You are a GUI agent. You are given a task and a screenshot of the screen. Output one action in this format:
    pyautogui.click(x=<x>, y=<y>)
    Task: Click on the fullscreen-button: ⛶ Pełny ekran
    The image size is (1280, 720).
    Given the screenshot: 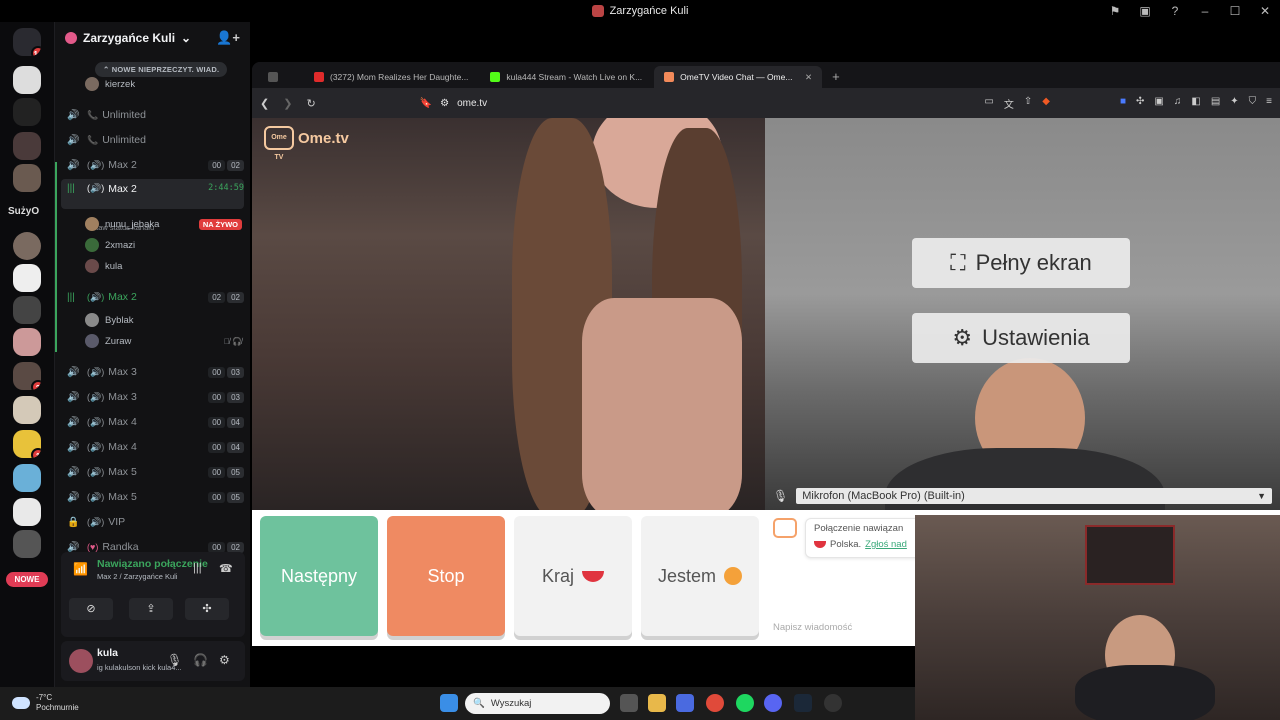 What is the action you would take?
    pyautogui.click(x=1021, y=263)
    